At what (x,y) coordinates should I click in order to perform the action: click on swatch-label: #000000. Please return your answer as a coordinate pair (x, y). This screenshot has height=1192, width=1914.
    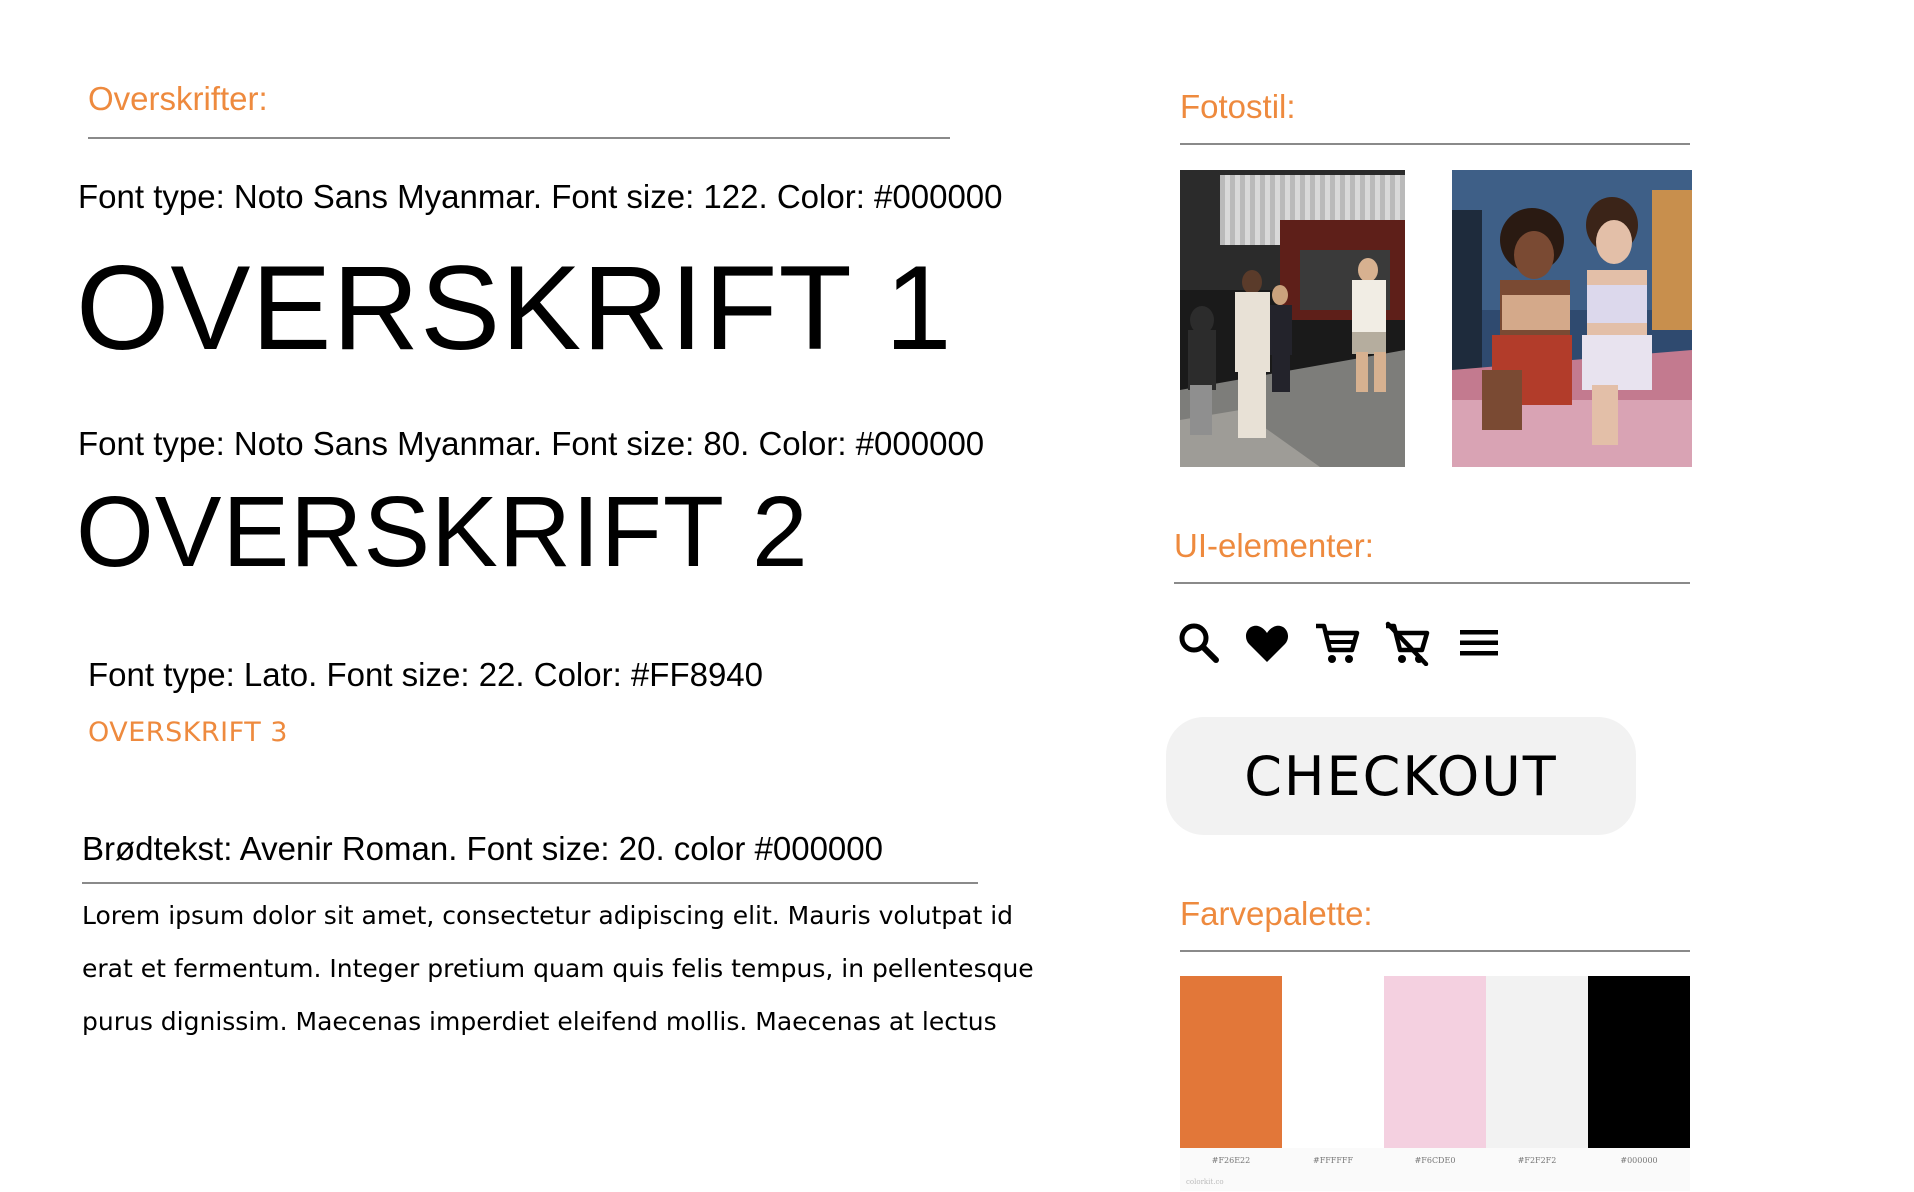
    Looking at the image, I should click on (1639, 1160).